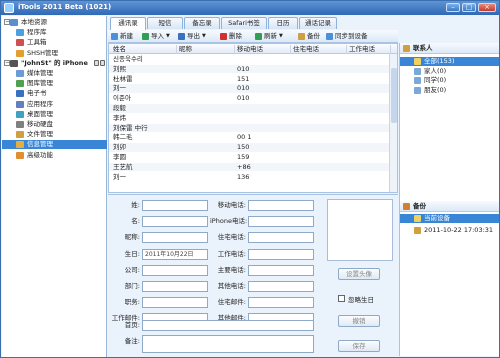 This screenshot has height=358, width=500. I want to click on sidebar-item-contacts-12: 信息管理, so click(54, 145).